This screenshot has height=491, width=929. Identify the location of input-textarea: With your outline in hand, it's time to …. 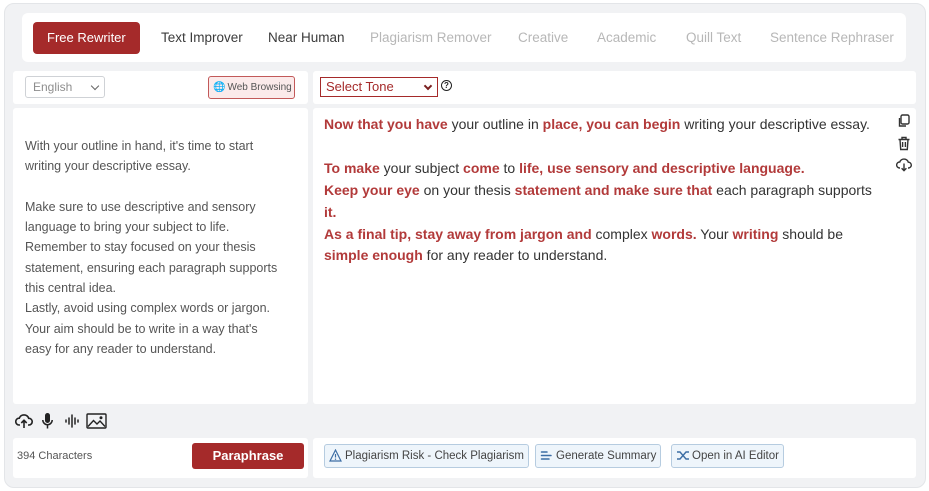
(162, 247).